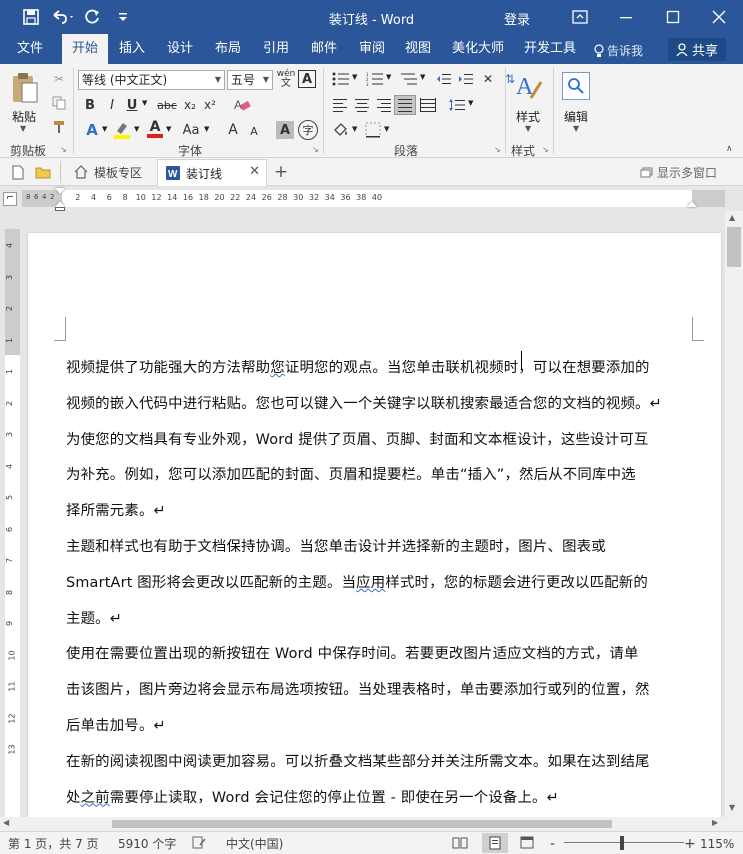 The width and height of the screenshot is (743, 854). I want to click on tab-template-zone: 模板专区, so click(111, 172).